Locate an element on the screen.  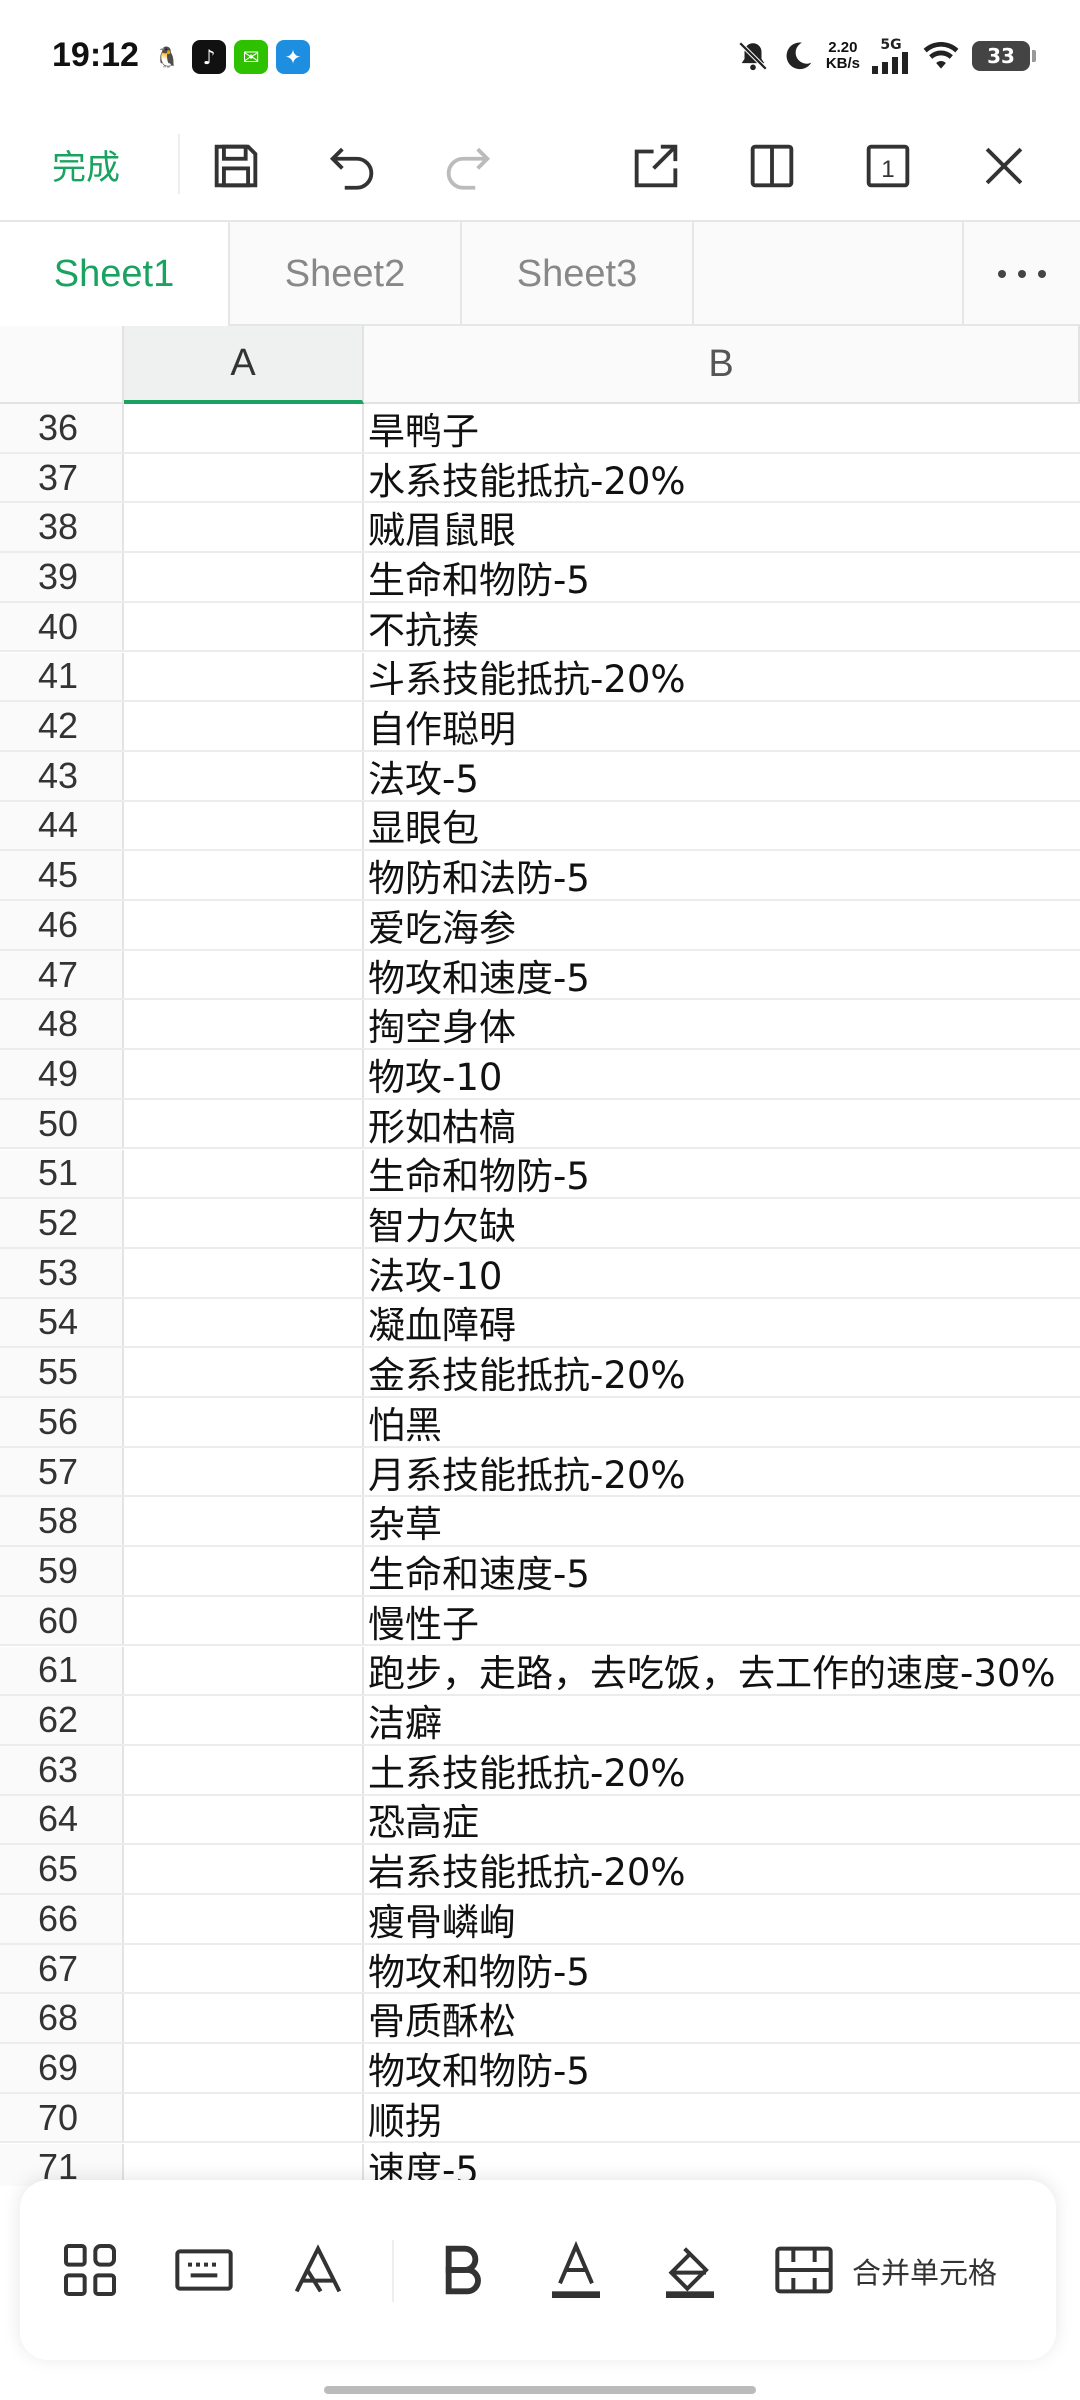
row-number: 55 is located at coordinates (62, 1372).